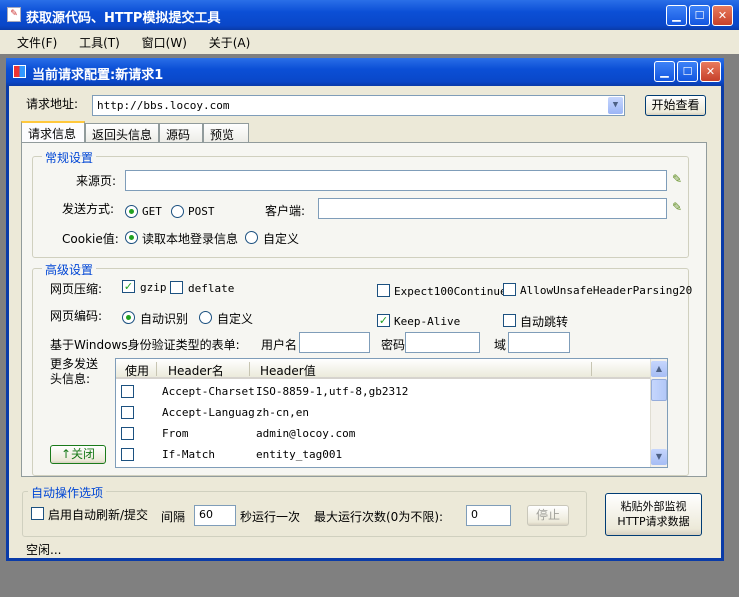 The image size is (739, 597). What do you see at coordinates (539, 342) in the screenshot?
I see `domain-input` at bounding box center [539, 342].